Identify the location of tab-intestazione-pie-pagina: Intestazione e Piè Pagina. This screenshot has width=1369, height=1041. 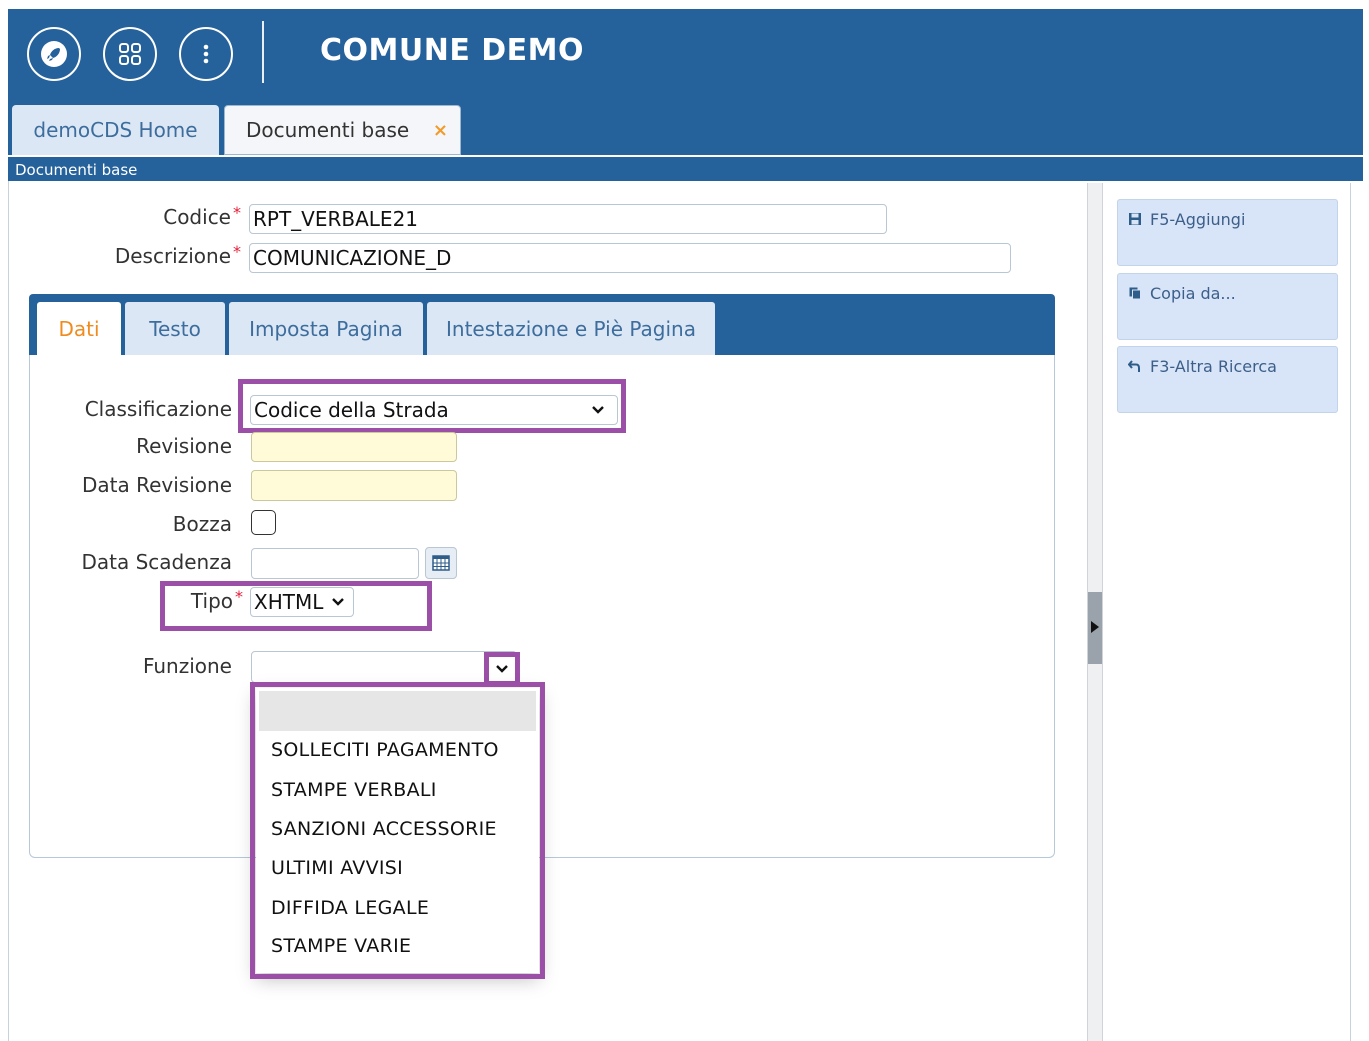
(571, 328).